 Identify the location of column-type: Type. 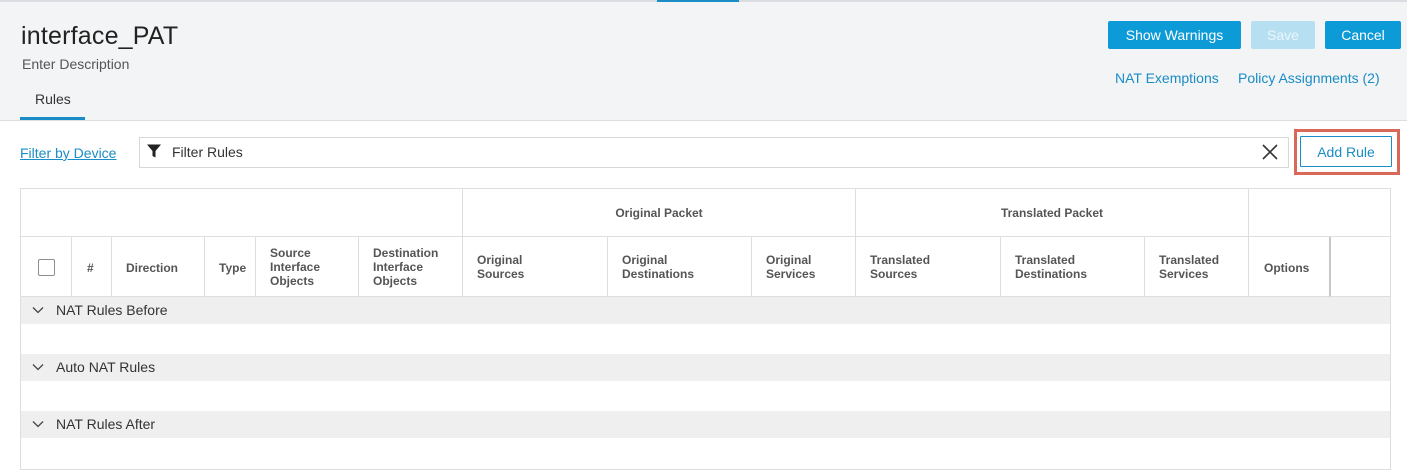
(230, 267).